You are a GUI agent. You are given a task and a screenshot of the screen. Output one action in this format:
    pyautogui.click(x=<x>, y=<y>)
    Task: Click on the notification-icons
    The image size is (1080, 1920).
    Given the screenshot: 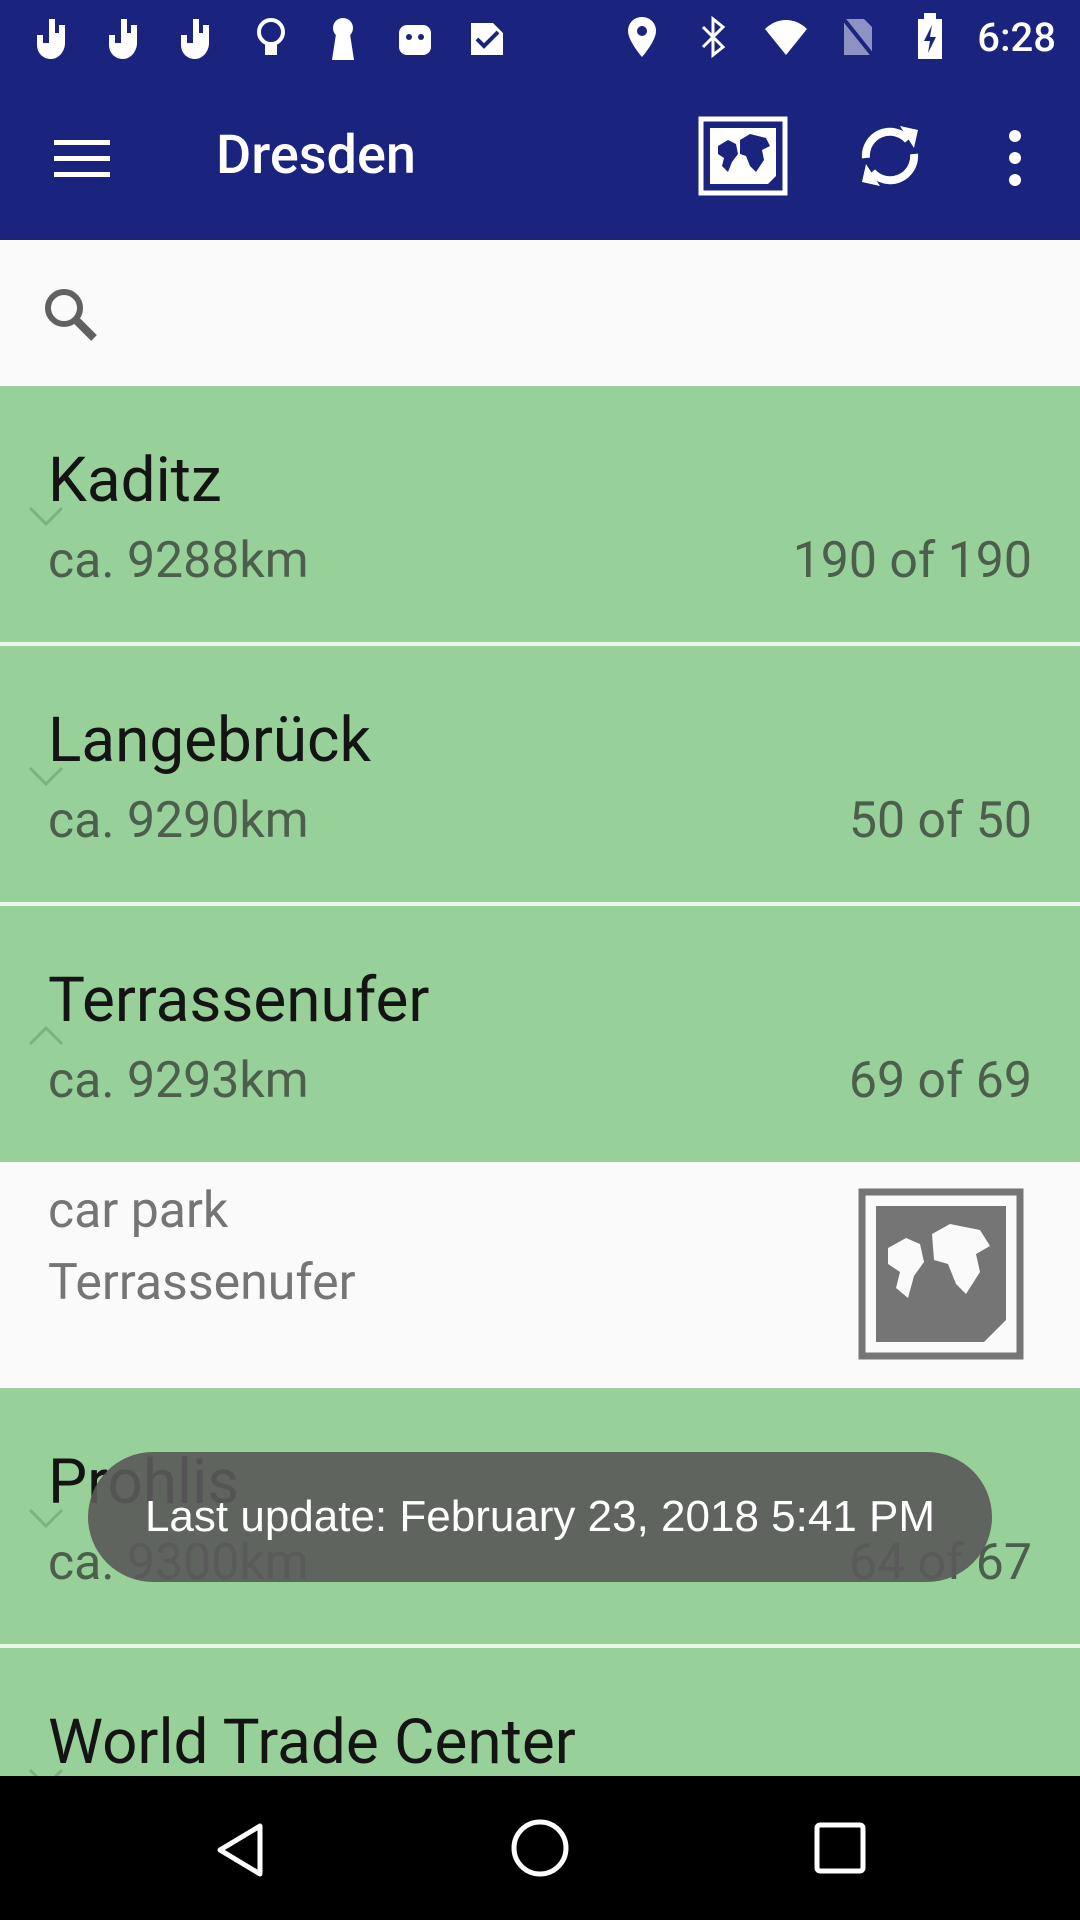 What is the action you would take?
    pyautogui.click(x=271, y=39)
    